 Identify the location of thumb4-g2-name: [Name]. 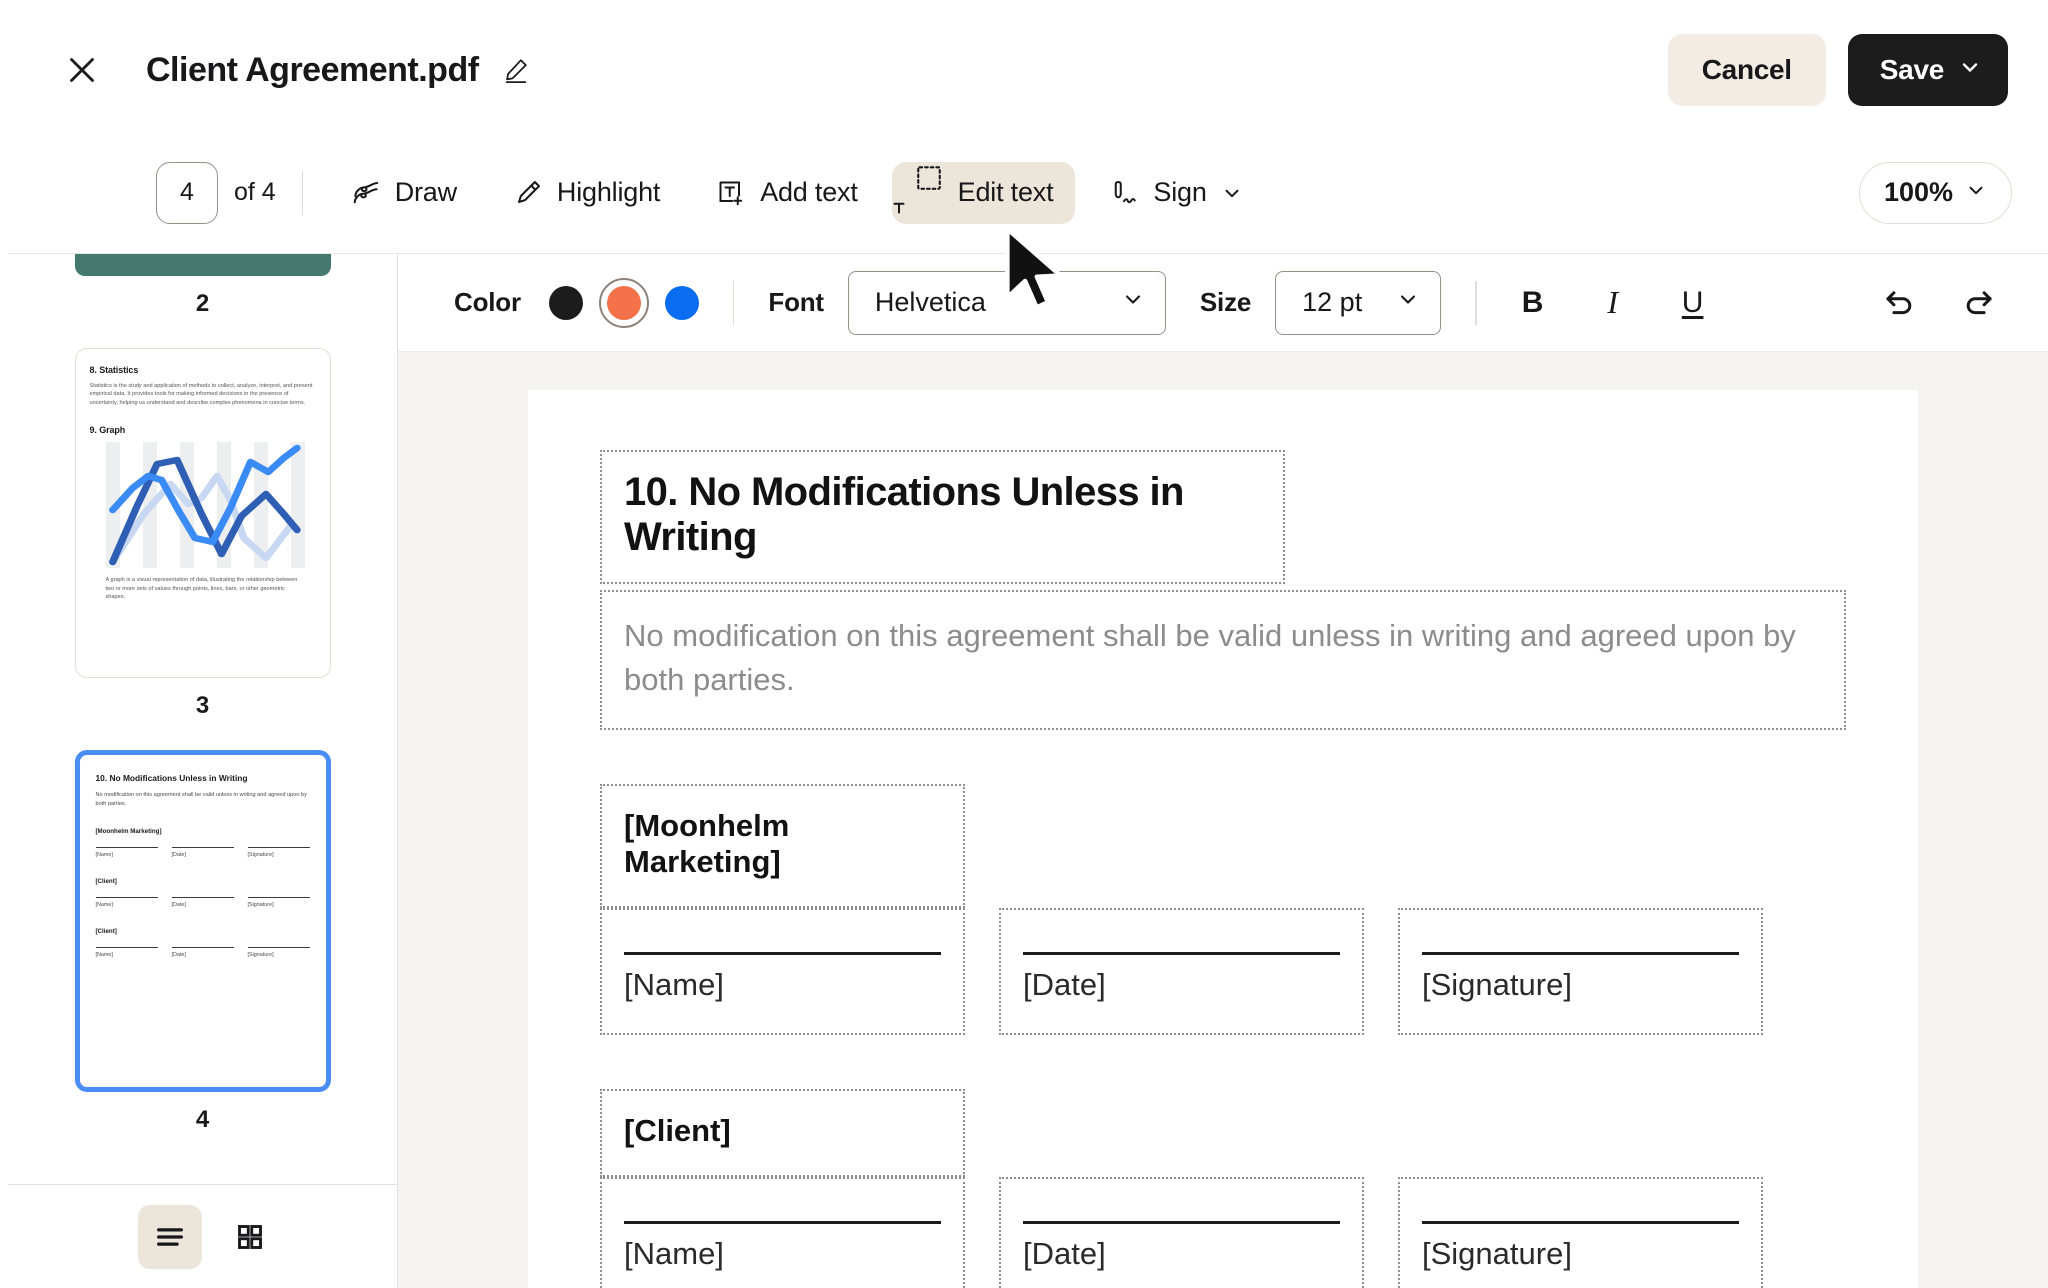
(126, 902).